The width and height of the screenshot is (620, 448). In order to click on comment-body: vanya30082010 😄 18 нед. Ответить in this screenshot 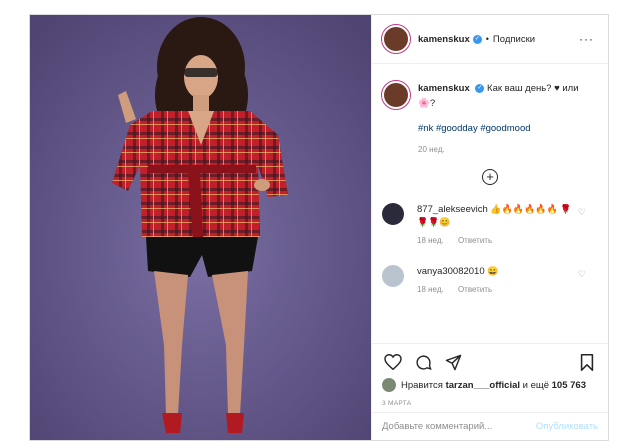, I will do `click(497, 280)`.